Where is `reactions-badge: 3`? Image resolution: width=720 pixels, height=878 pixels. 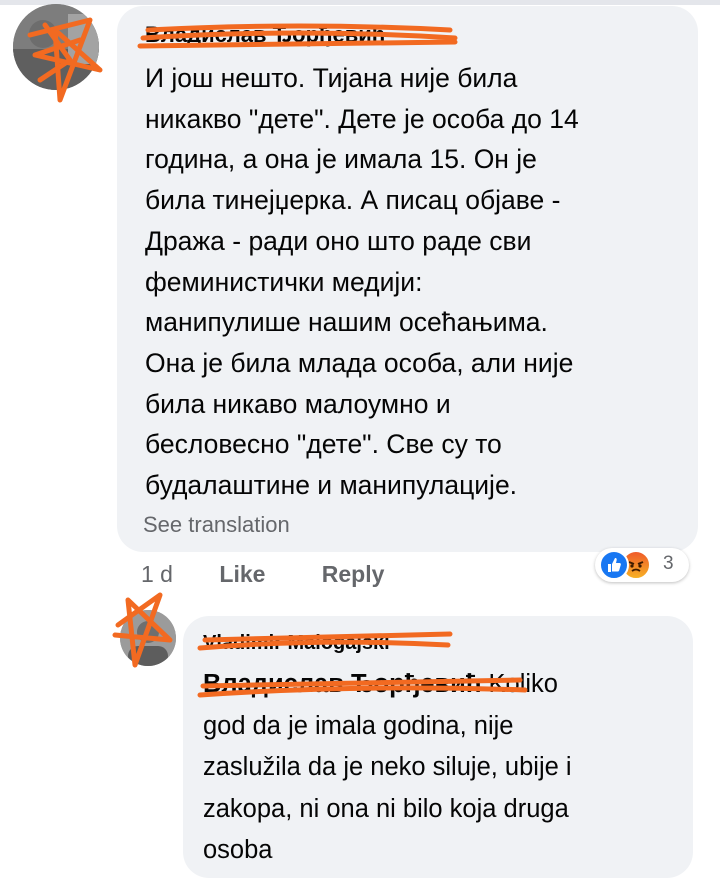 reactions-badge: 3 is located at coordinates (642, 565).